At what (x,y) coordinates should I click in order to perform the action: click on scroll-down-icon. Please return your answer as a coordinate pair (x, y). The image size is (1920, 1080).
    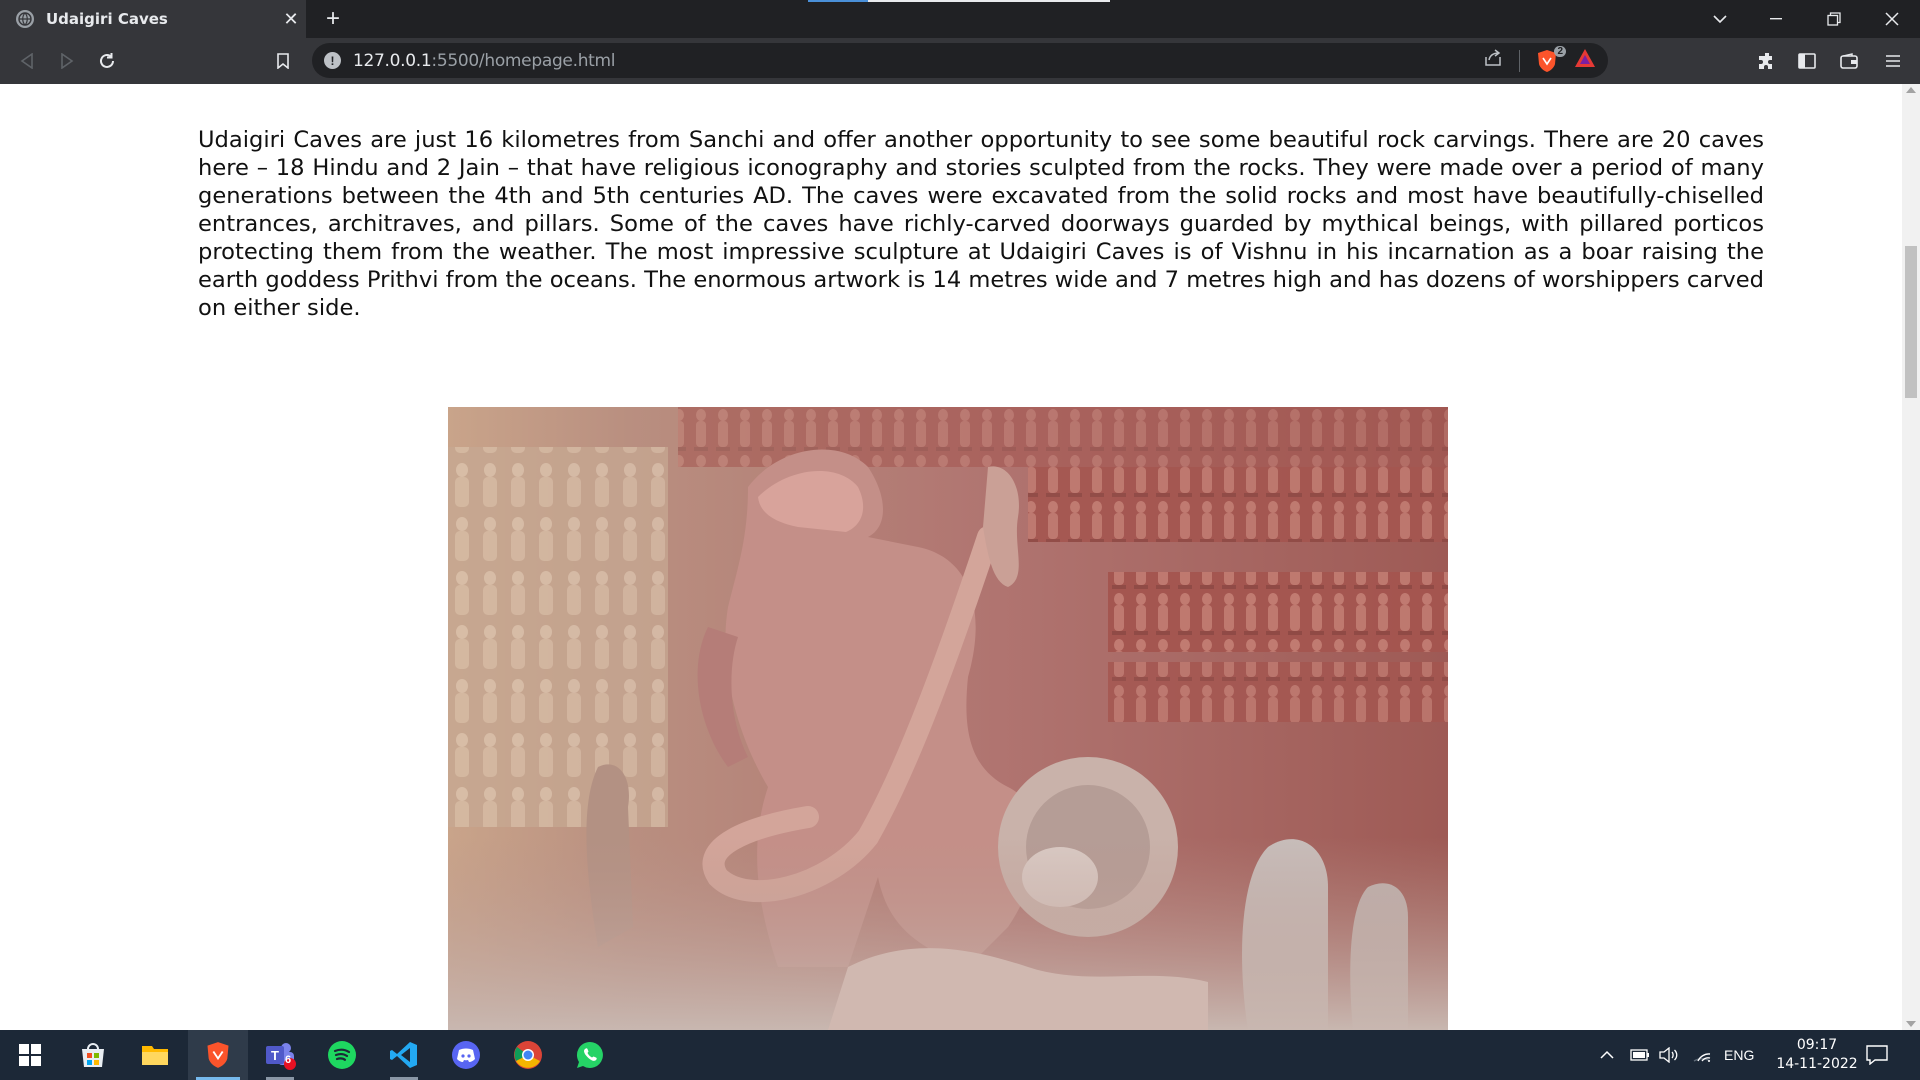
    Looking at the image, I should click on (1911, 1024).